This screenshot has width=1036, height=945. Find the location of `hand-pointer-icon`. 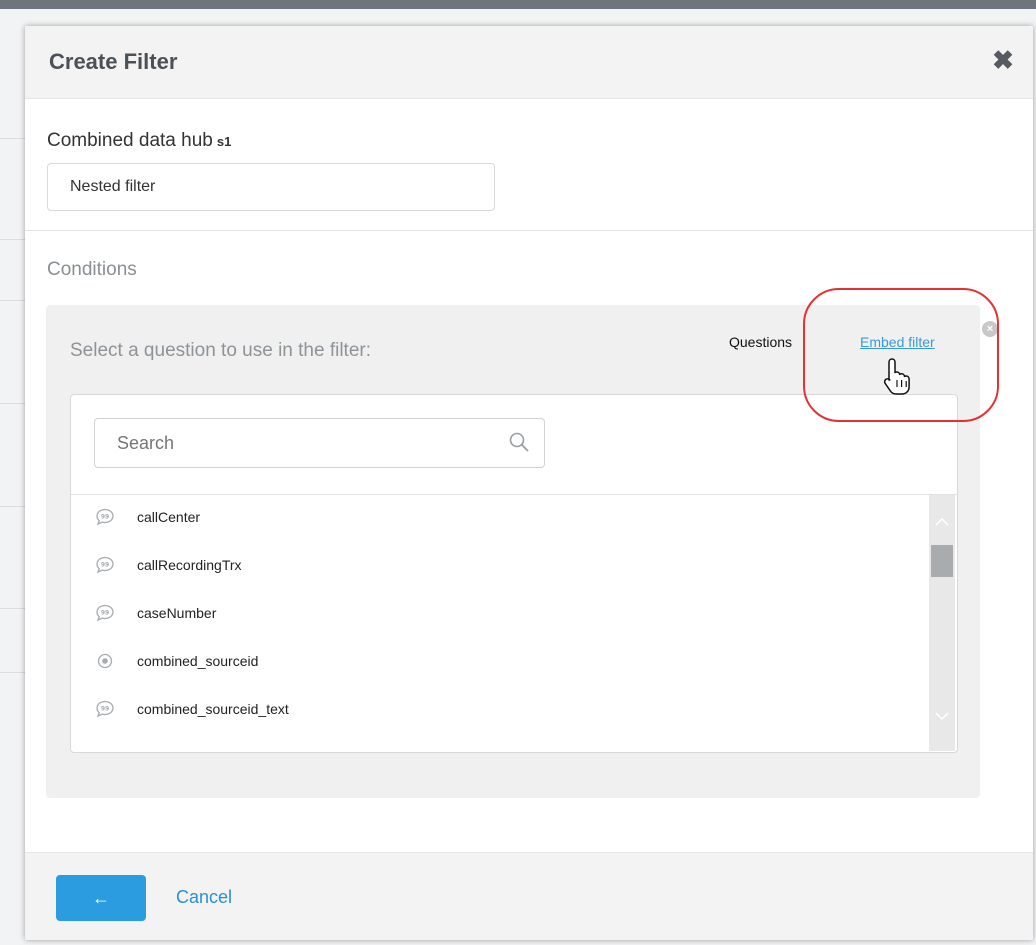

hand-pointer-icon is located at coordinates (896, 376).